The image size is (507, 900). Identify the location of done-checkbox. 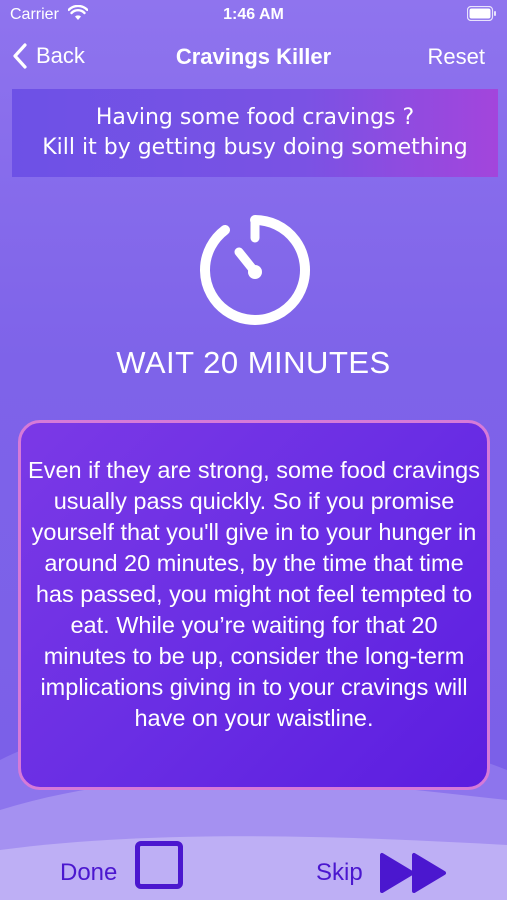
(159, 865).